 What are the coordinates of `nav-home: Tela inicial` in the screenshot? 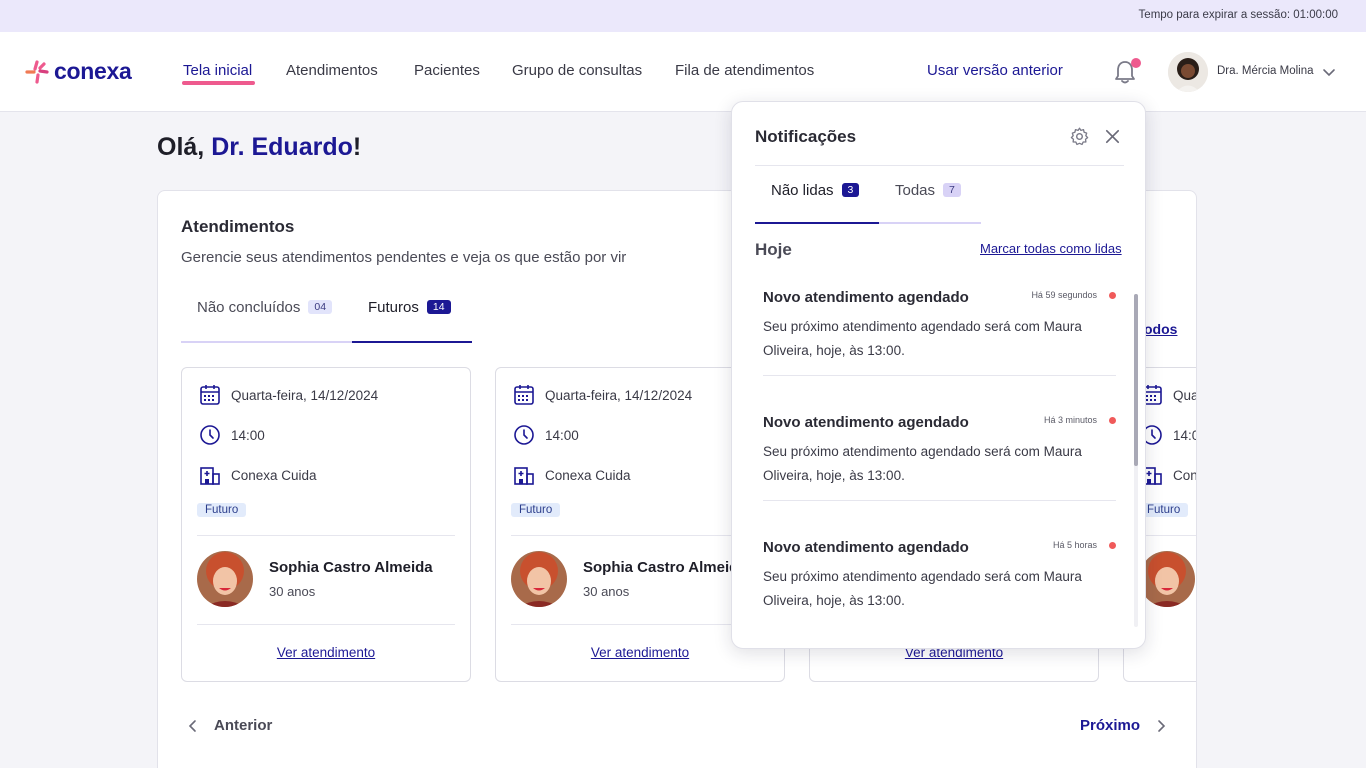 It's located at (217, 70).